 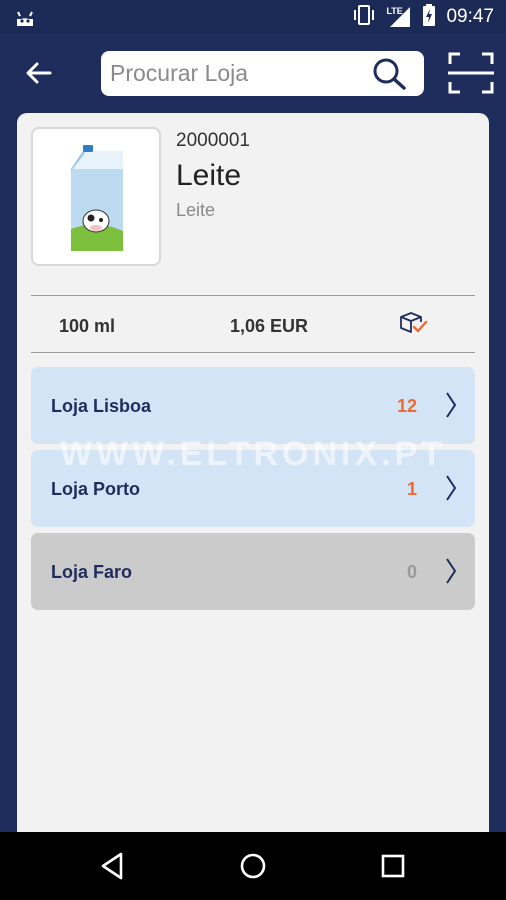 I want to click on product-category: Leite, so click(x=196, y=210).